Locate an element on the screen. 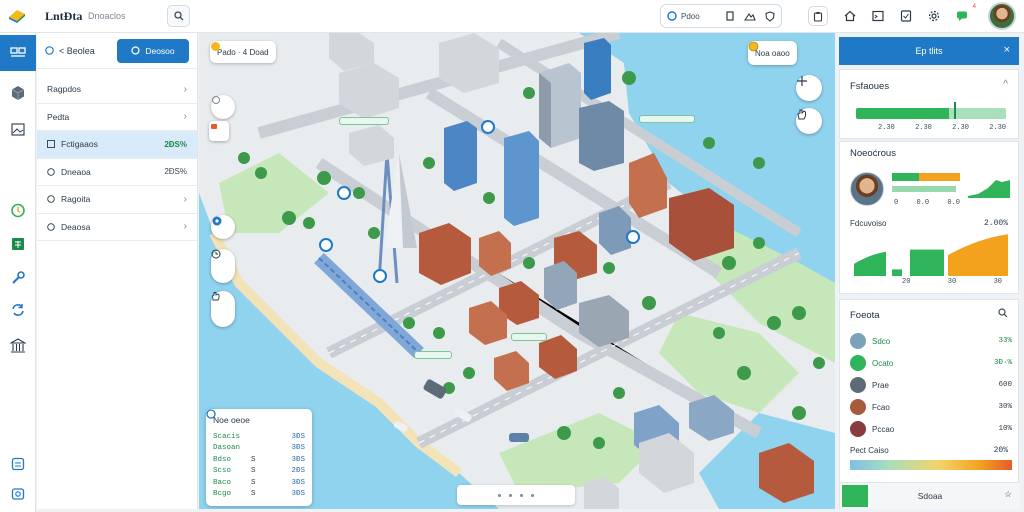  rail-layers-button is located at coordinates (18, 464).